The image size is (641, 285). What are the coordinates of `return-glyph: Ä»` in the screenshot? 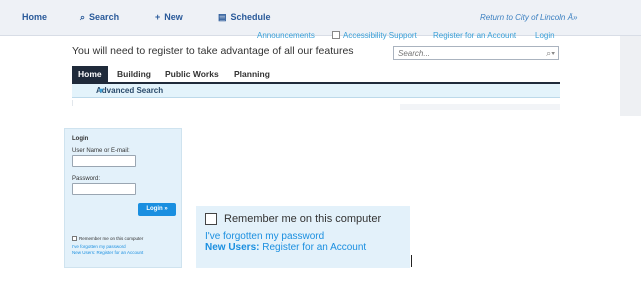 It's located at (572, 17).